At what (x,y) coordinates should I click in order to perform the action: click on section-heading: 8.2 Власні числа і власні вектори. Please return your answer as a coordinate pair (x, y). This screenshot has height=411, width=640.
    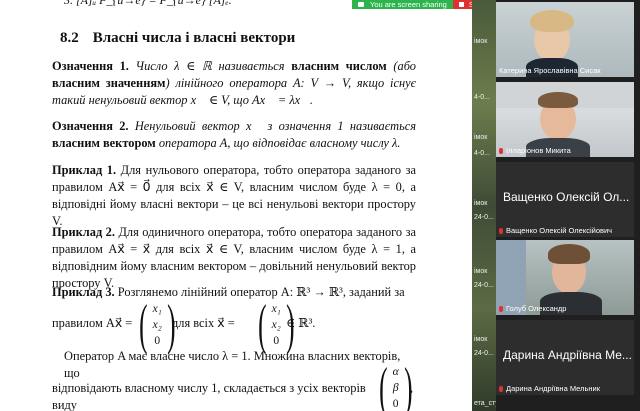
    Looking at the image, I should click on (177, 38).